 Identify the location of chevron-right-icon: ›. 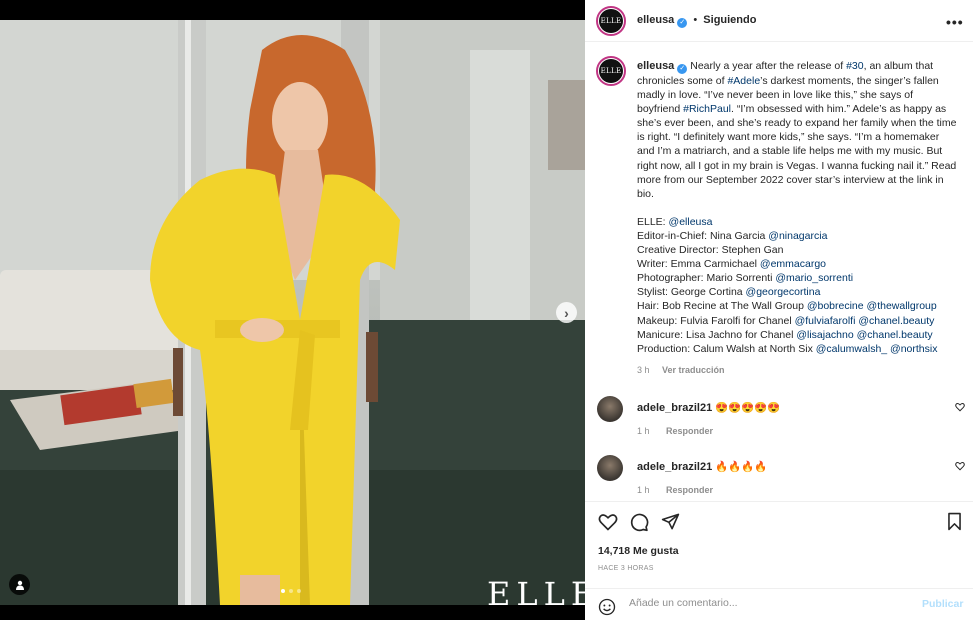
(566, 312).